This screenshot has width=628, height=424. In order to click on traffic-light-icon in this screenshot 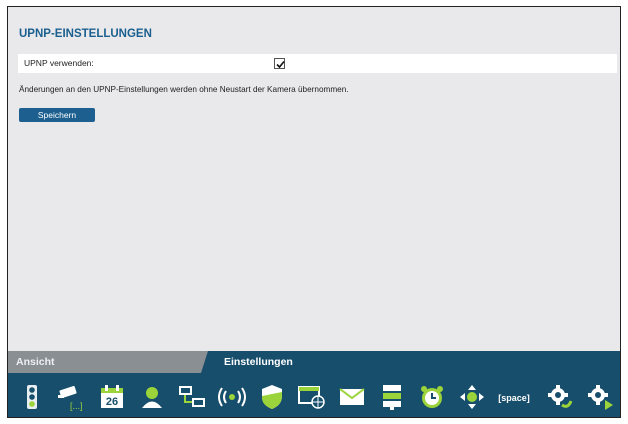, I will do `click(32, 397)`.